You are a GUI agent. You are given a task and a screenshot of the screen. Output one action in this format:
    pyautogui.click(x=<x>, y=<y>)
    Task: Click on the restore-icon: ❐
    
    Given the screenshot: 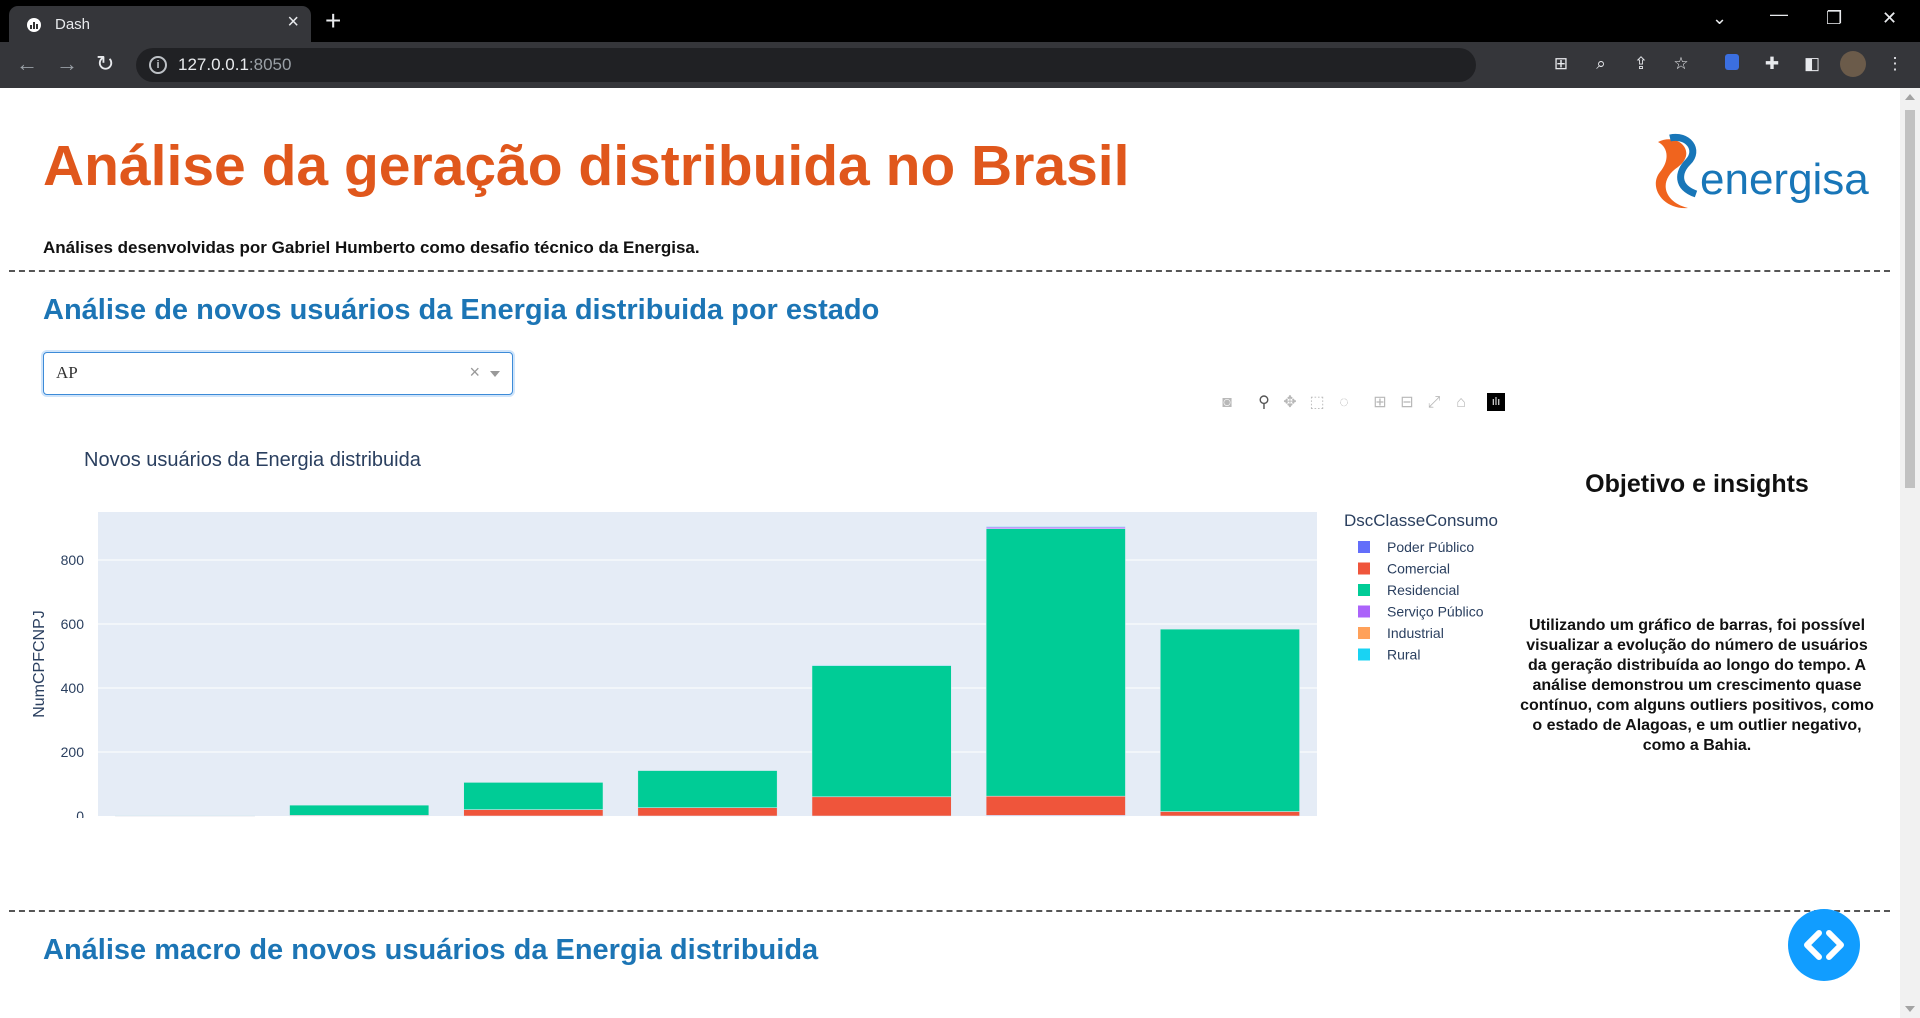 What is the action you would take?
    pyautogui.click(x=1834, y=18)
    